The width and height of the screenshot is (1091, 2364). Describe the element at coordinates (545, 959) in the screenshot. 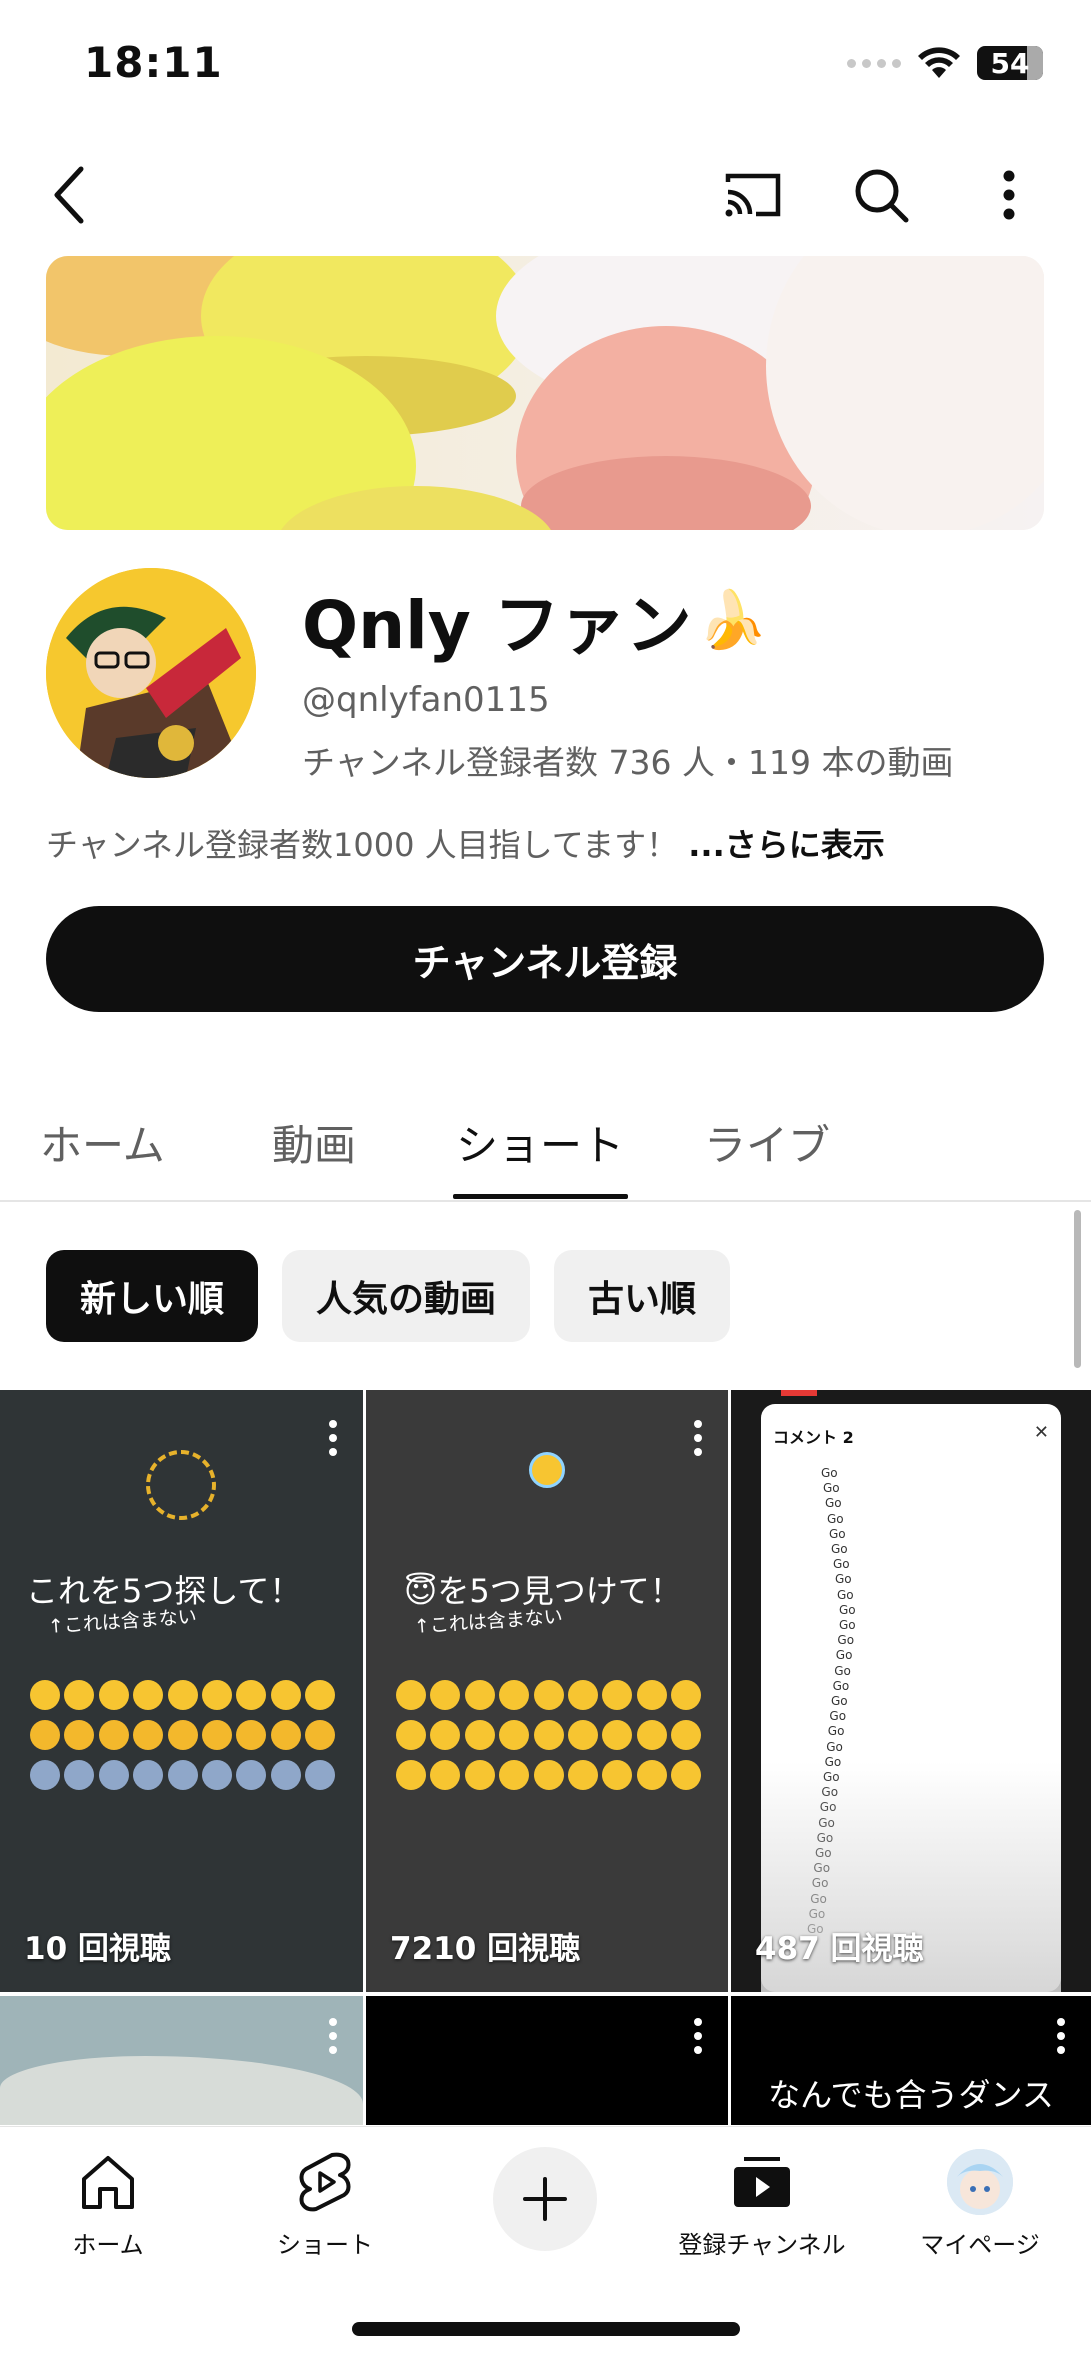

I see `subscribe-button: チャンネル登録` at that location.